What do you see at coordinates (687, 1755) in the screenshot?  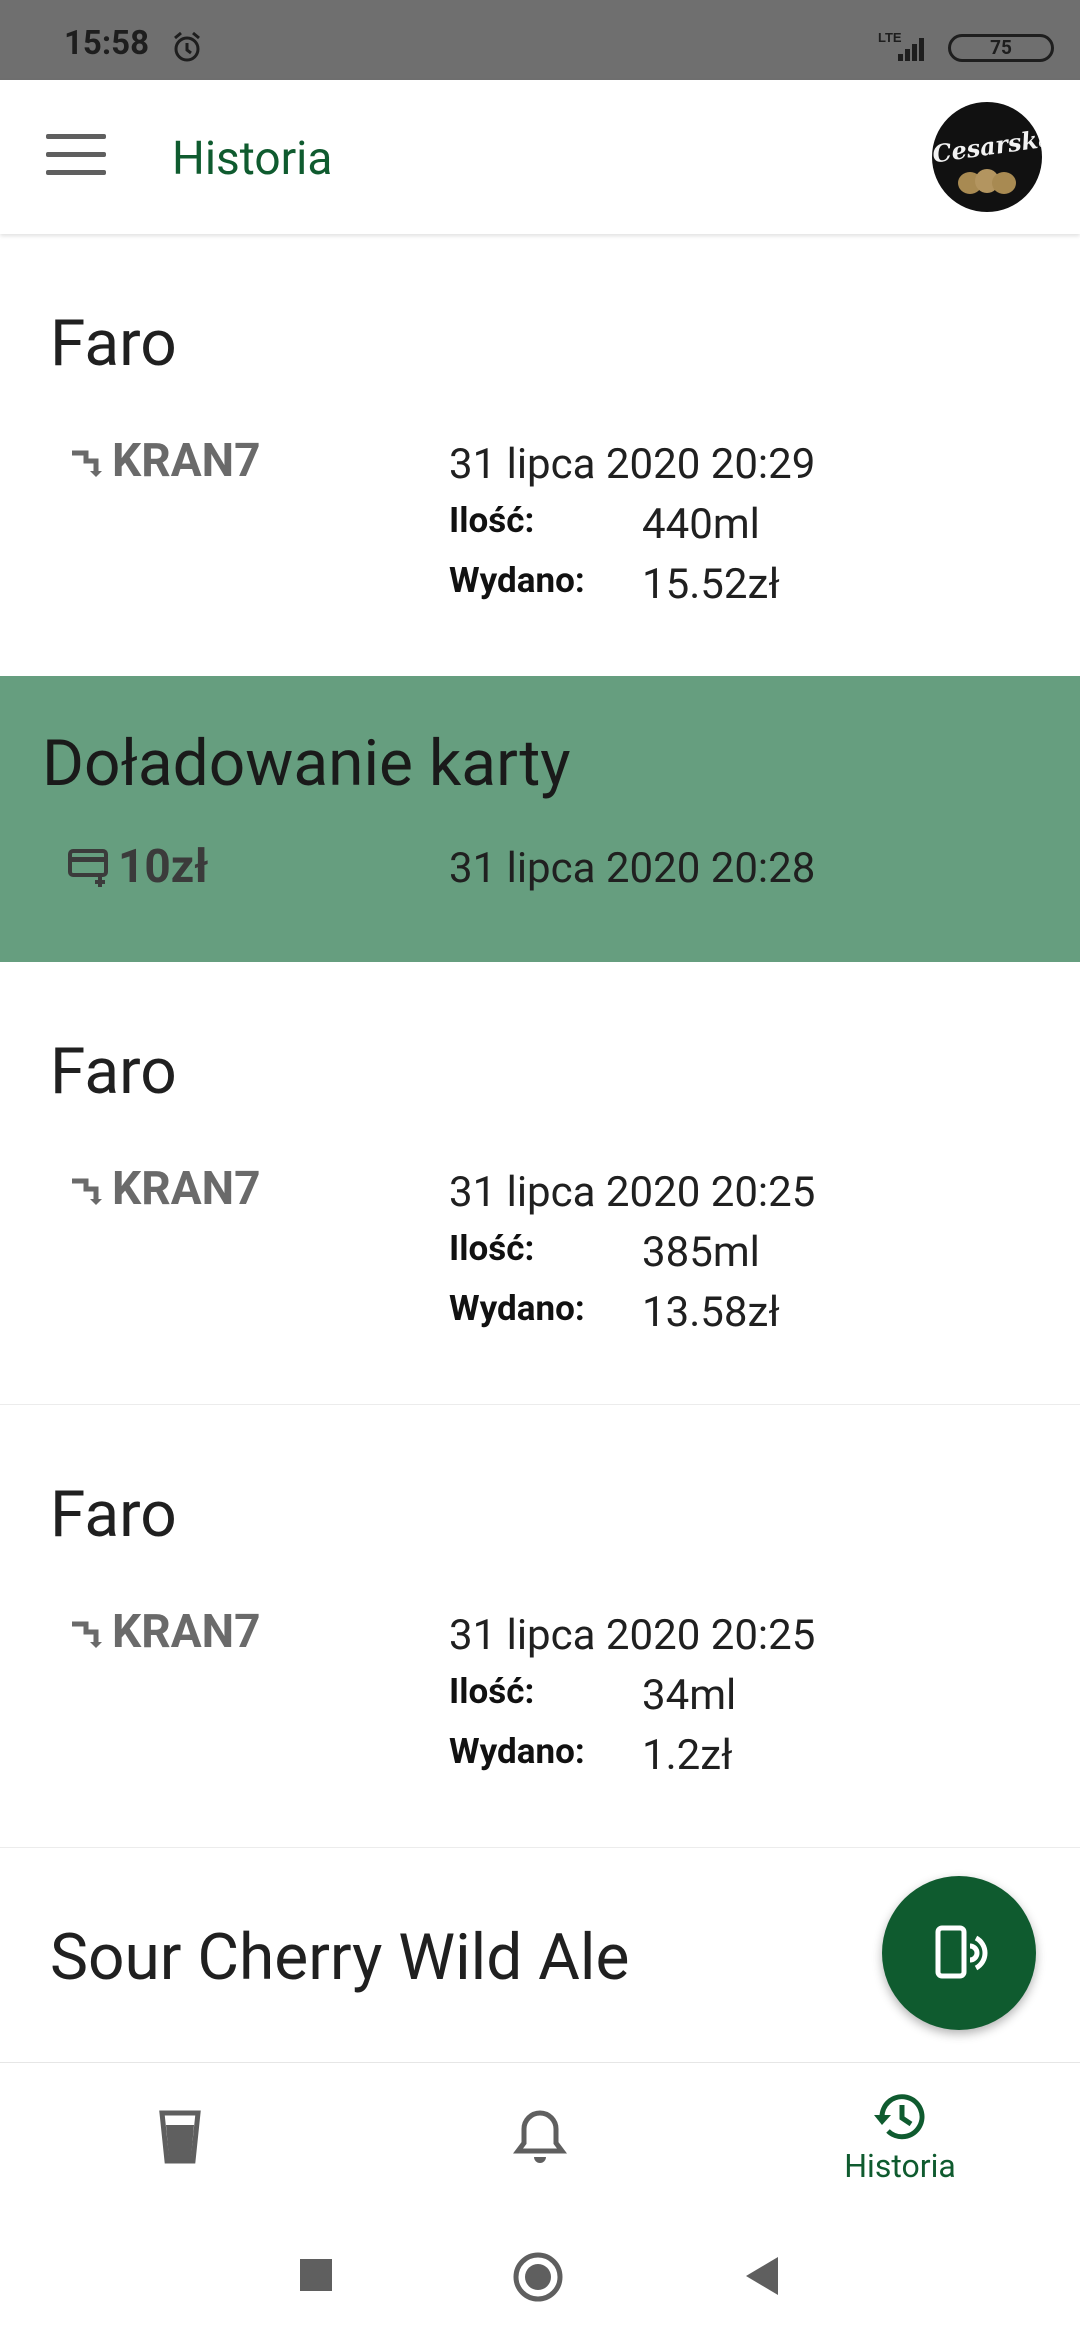 I see `spent-value: 1.2zł` at bounding box center [687, 1755].